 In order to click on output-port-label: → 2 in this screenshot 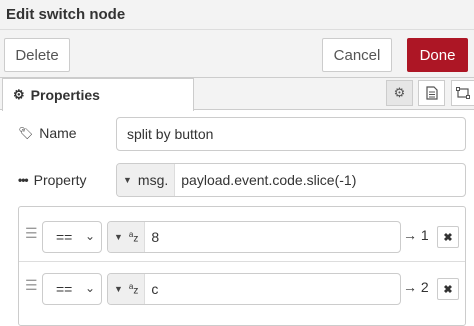, I will do `click(416, 287)`.